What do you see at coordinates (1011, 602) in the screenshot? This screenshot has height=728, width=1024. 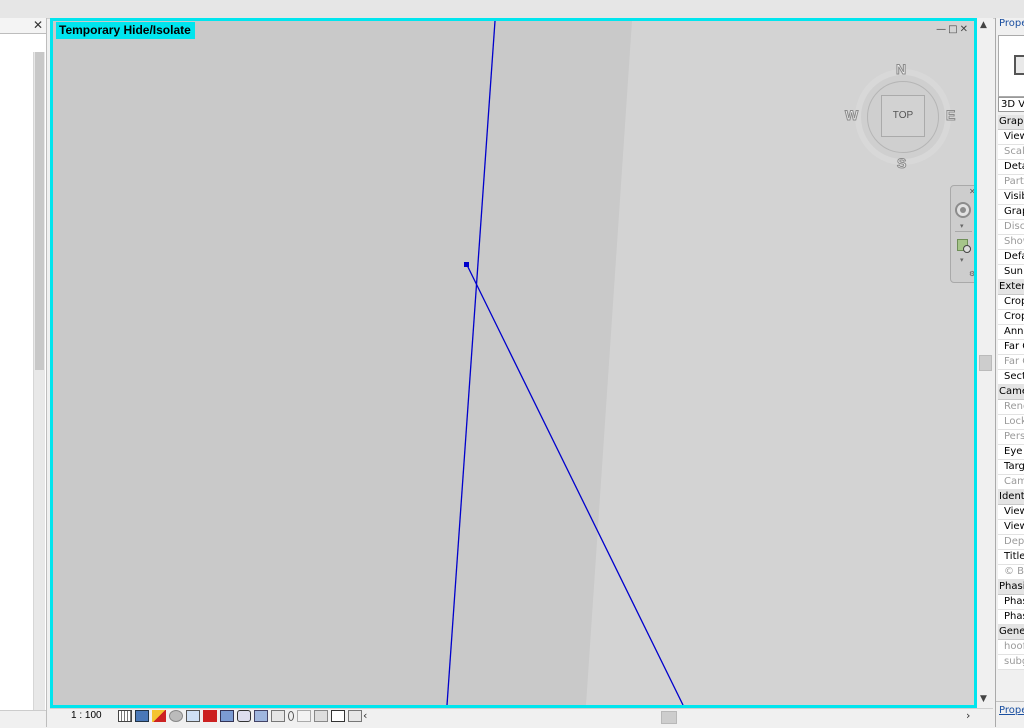 I see `property-row: Phase Filter` at bounding box center [1011, 602].